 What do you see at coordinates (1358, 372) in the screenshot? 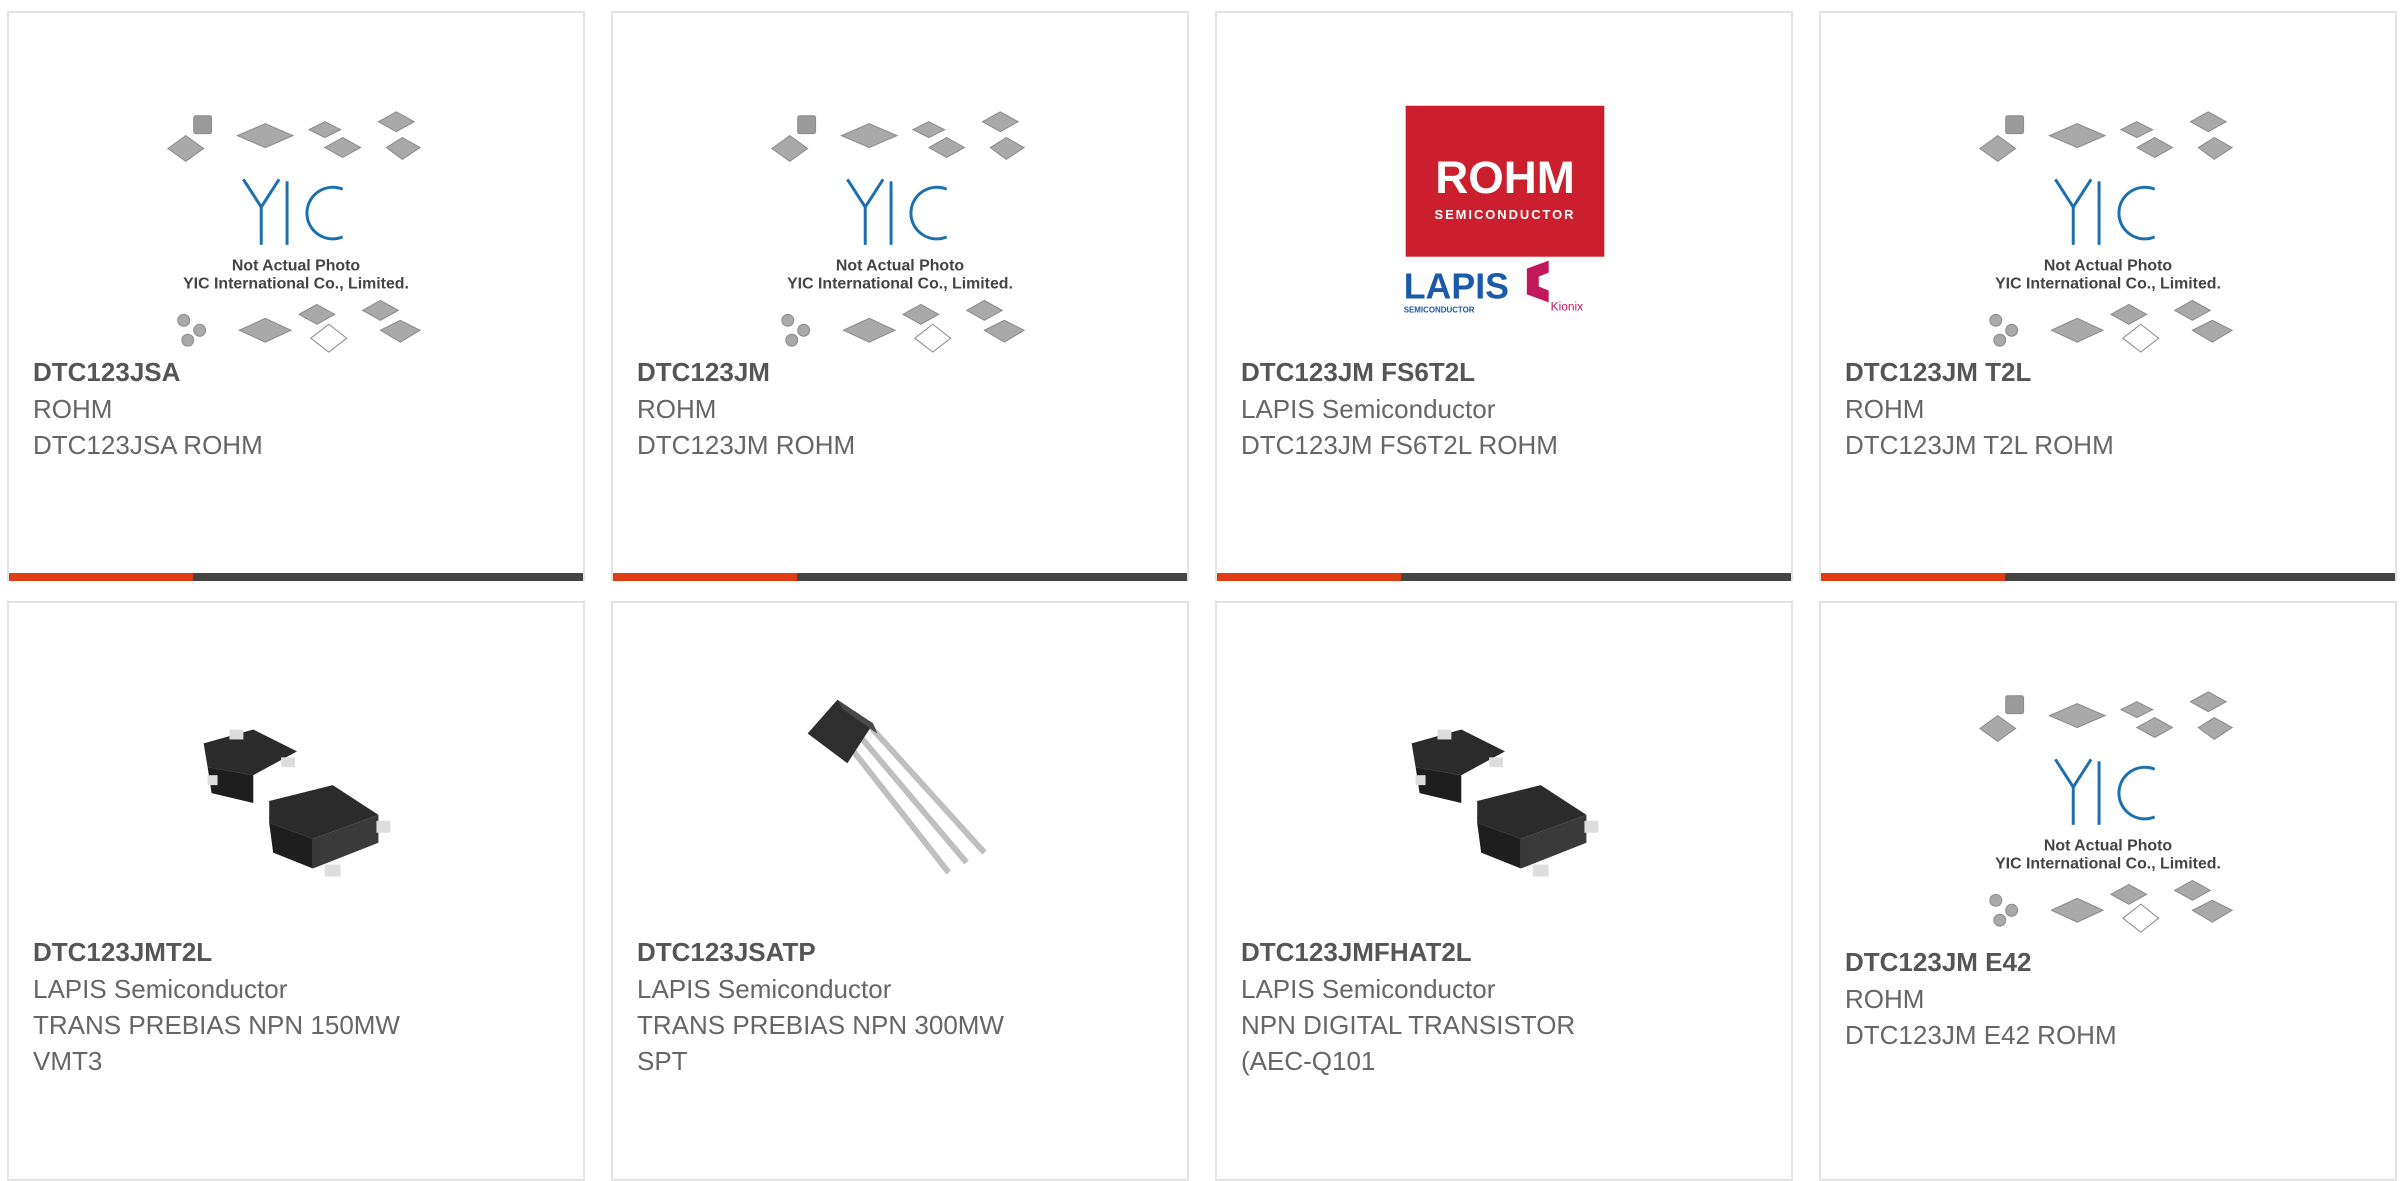
I see `product-part-number: DTC123JM FS6T2L` at bounding box center [1358, 372].